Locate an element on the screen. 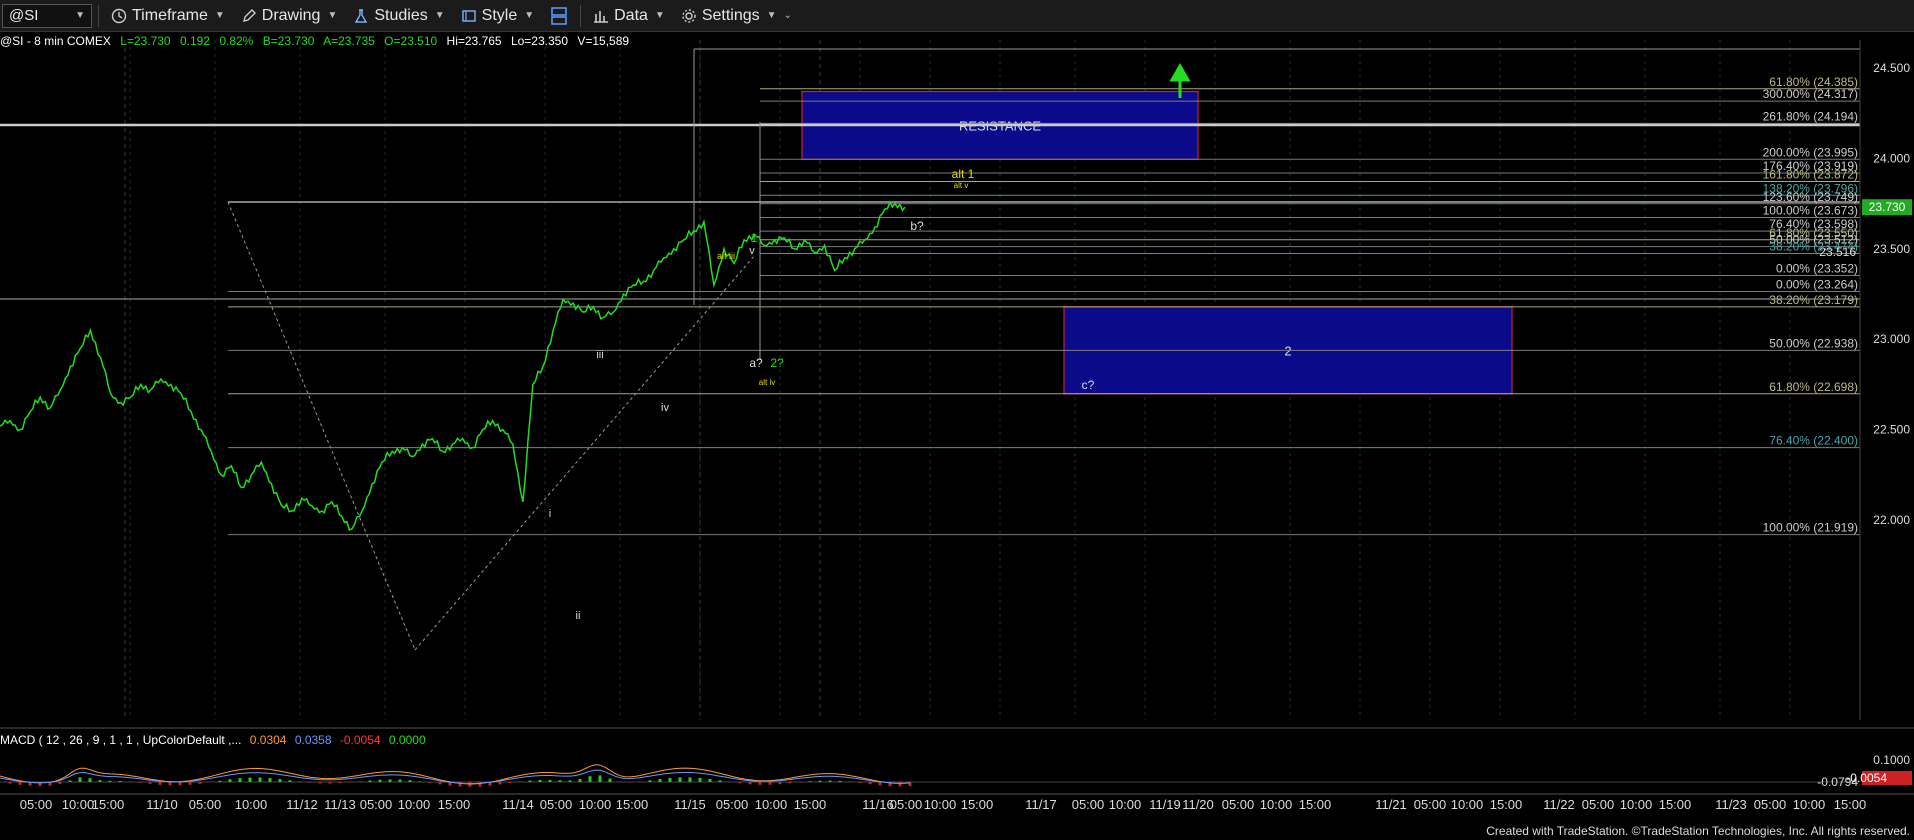 This screenshot has width=1914, height=840. fib-label: 50.00% (22.938) is located at coordinates (1813, 343).